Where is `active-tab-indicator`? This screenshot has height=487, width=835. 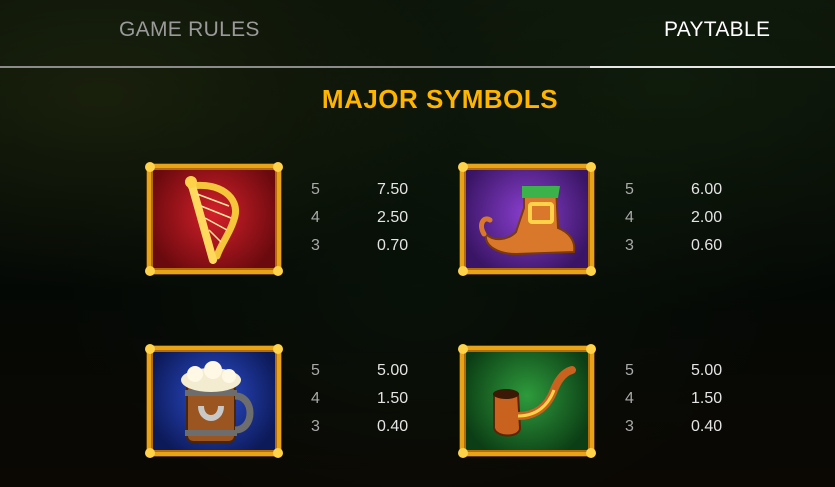 active-tab-indicator is located at coordinates (712, 67).